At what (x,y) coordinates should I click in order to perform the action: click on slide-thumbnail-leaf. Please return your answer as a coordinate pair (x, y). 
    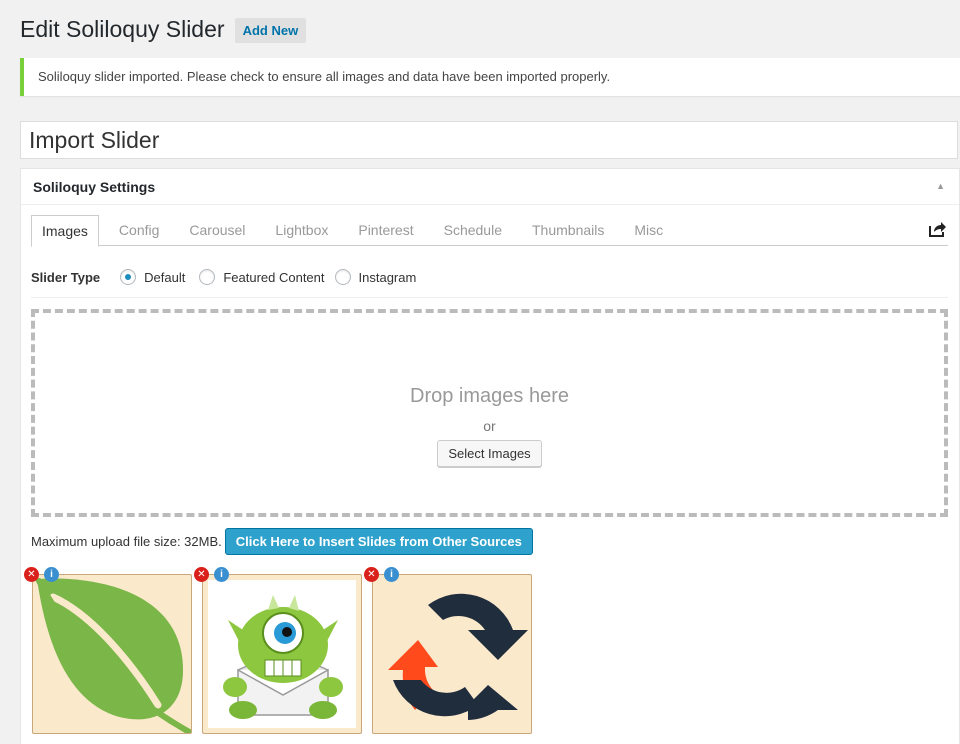
    Looking at the image, I should click on (112, 654).